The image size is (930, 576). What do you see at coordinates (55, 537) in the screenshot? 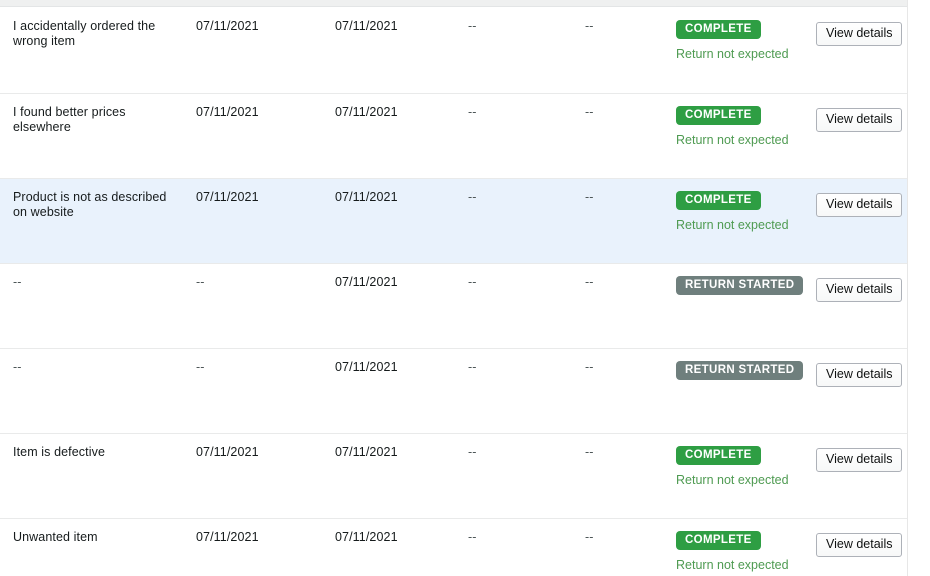
I see `cell-return-reason: Unwanted item` at bounding box center [55, 537].